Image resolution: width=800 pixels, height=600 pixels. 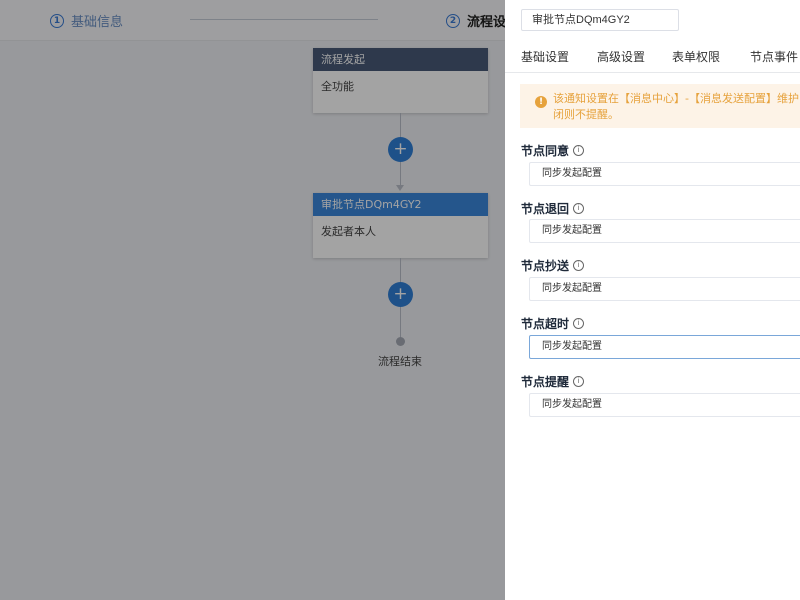 What do you see at coordinates (541, 102) in the screenshot?
I see `warning-icon: !` at bounding box center [541, 102].